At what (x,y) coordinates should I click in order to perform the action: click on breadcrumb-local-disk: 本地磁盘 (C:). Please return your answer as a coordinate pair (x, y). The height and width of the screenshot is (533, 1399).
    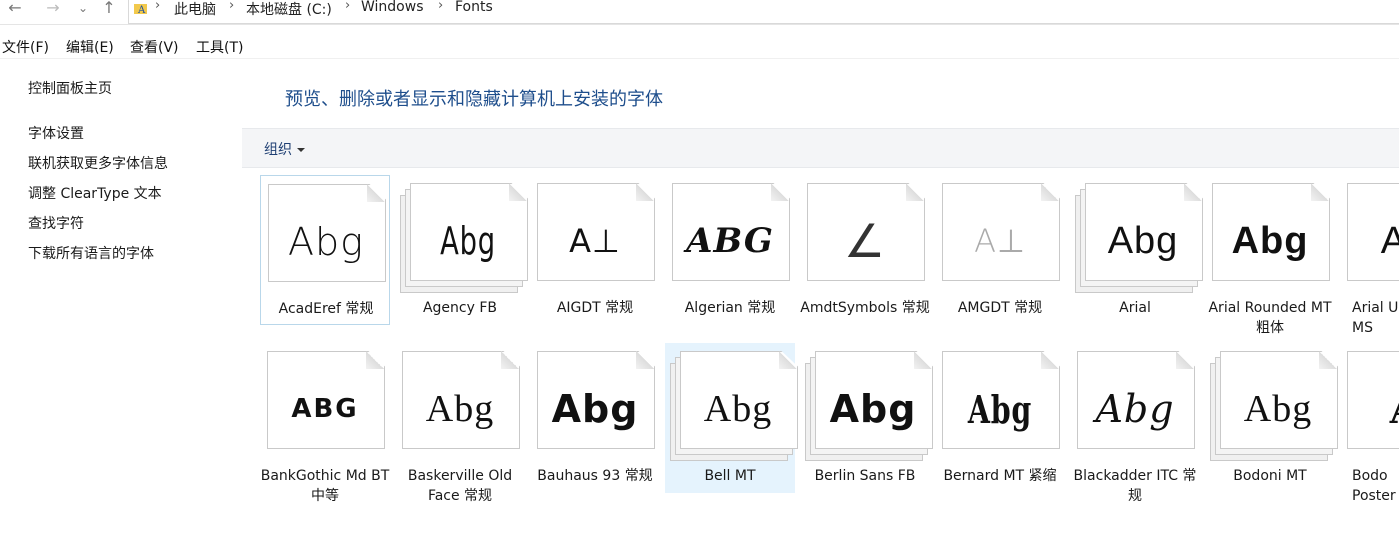
    Looking at the image, I should click on (289, 9).